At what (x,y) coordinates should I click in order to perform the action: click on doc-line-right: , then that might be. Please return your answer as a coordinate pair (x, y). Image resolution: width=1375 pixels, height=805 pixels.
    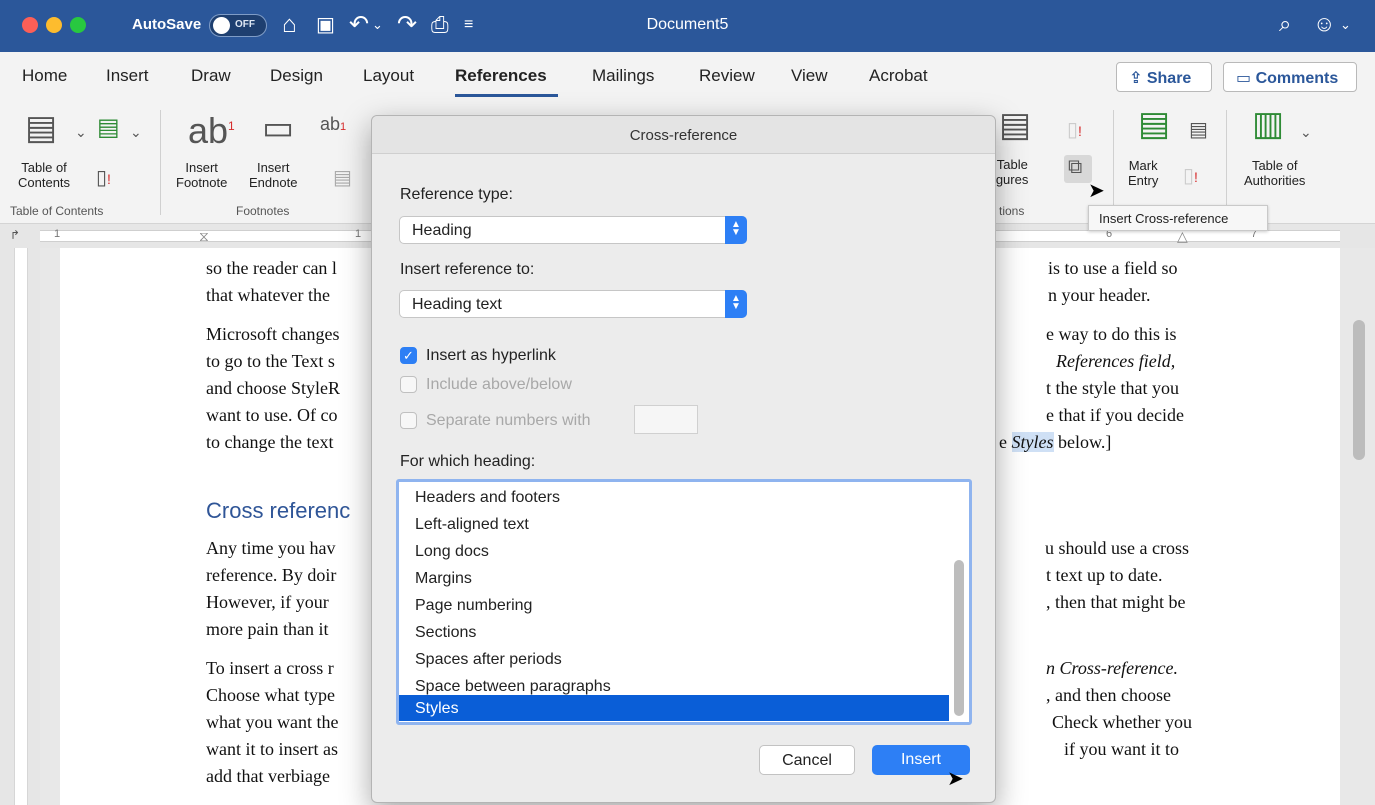
    Looking at the image, I should click on (1116, 602).